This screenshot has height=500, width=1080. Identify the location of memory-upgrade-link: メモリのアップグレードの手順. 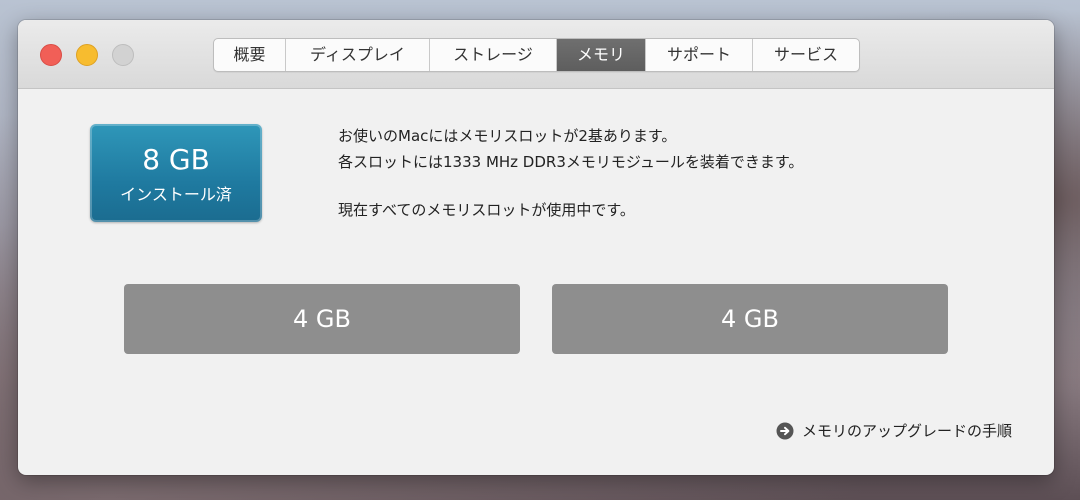
(894, 430).